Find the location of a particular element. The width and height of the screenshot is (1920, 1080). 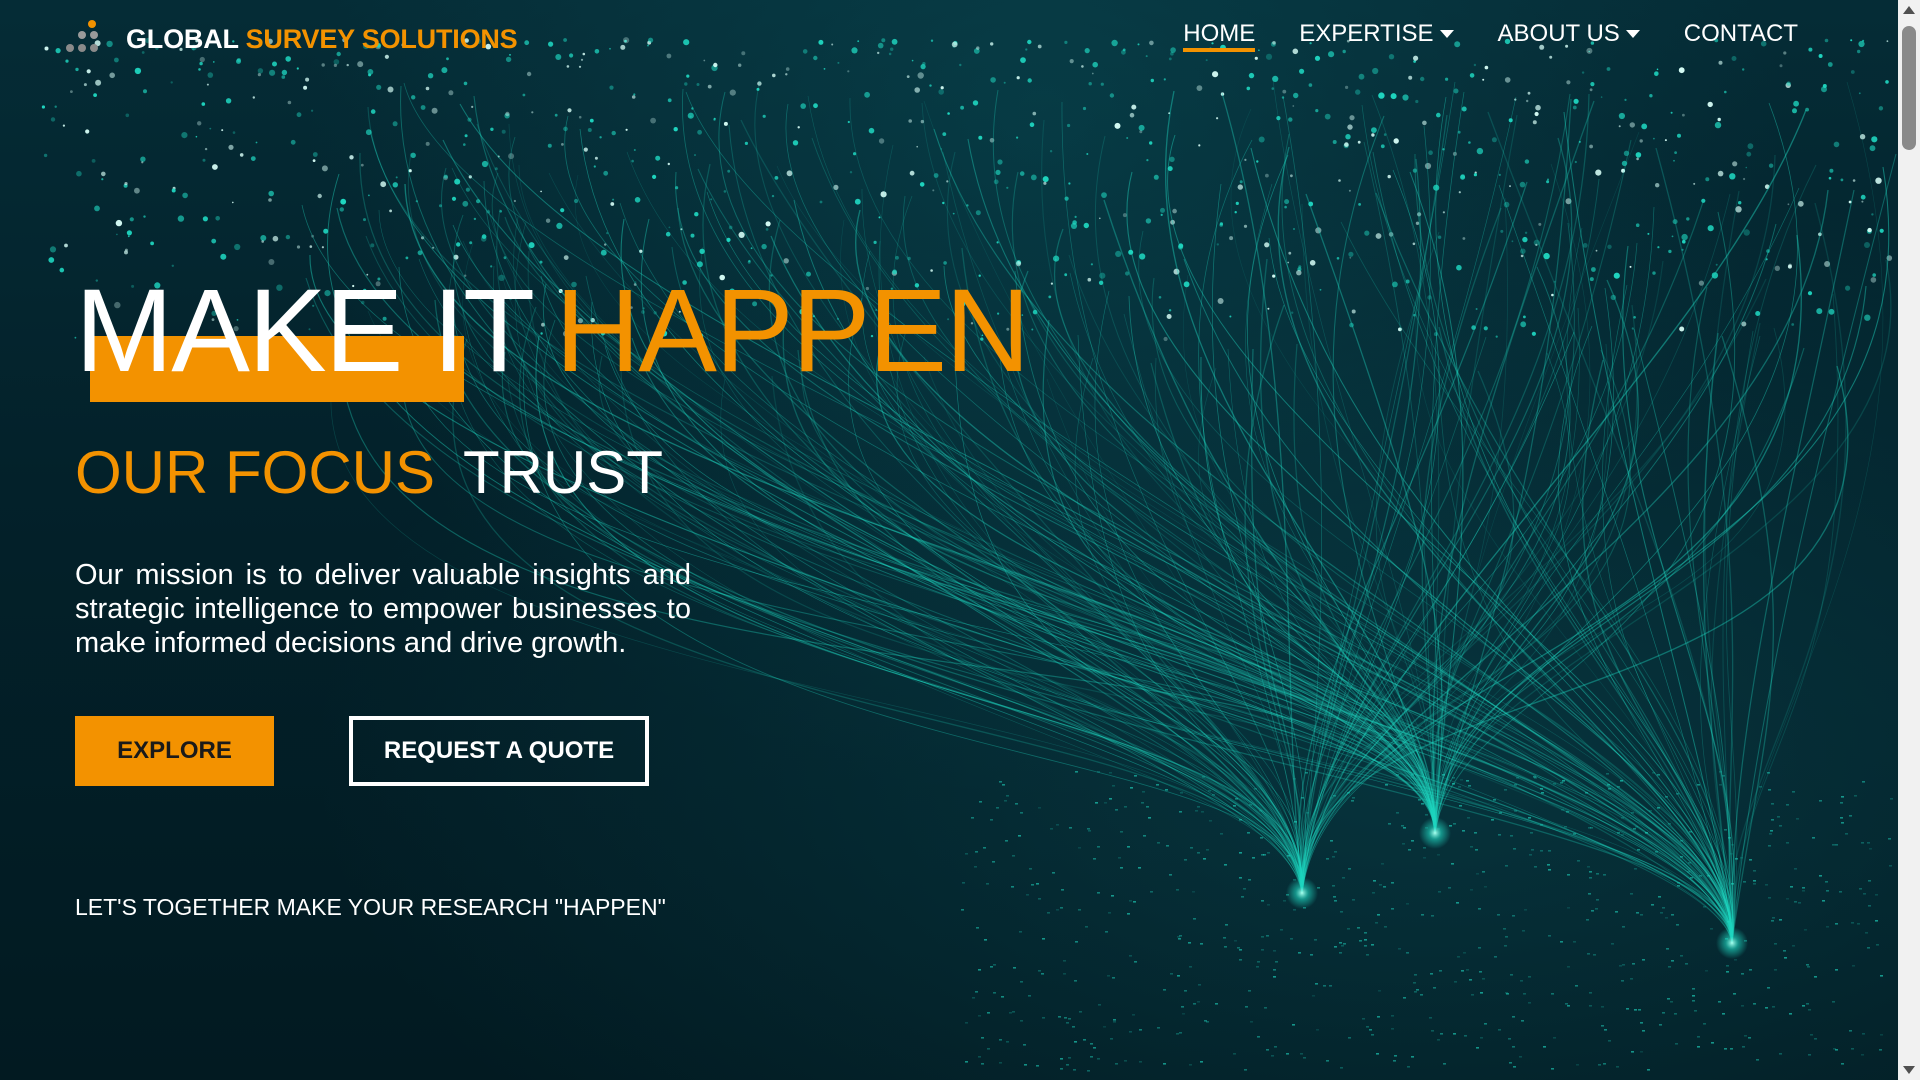

nav-contact: CONTACT is located at coordinates (1741, 36).